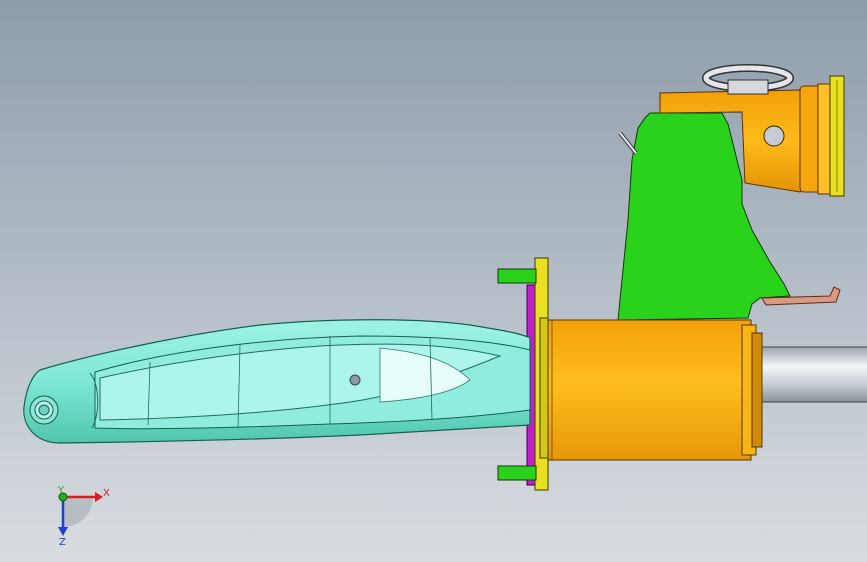 The width and height of the screenshot is (867, 562). Describe the element at coordinates (517, 473) in the screenshot. I see `lower-stud` at that location.